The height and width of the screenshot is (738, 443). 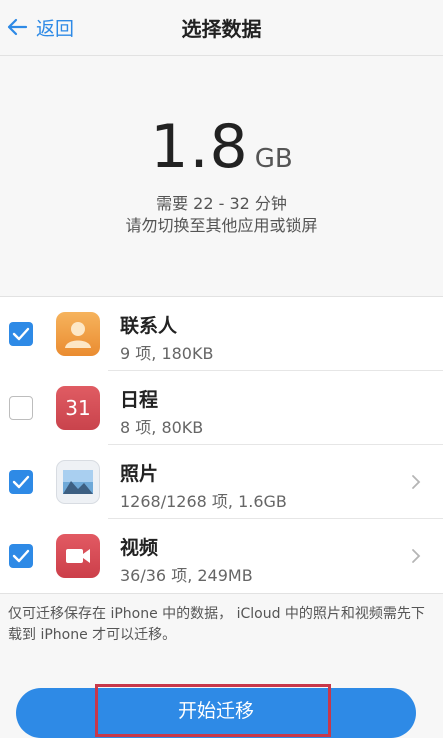 What do you see at coordinates (213, 710) in the screenshot?
I see `highlight-box` at bounding box center [213, 710].